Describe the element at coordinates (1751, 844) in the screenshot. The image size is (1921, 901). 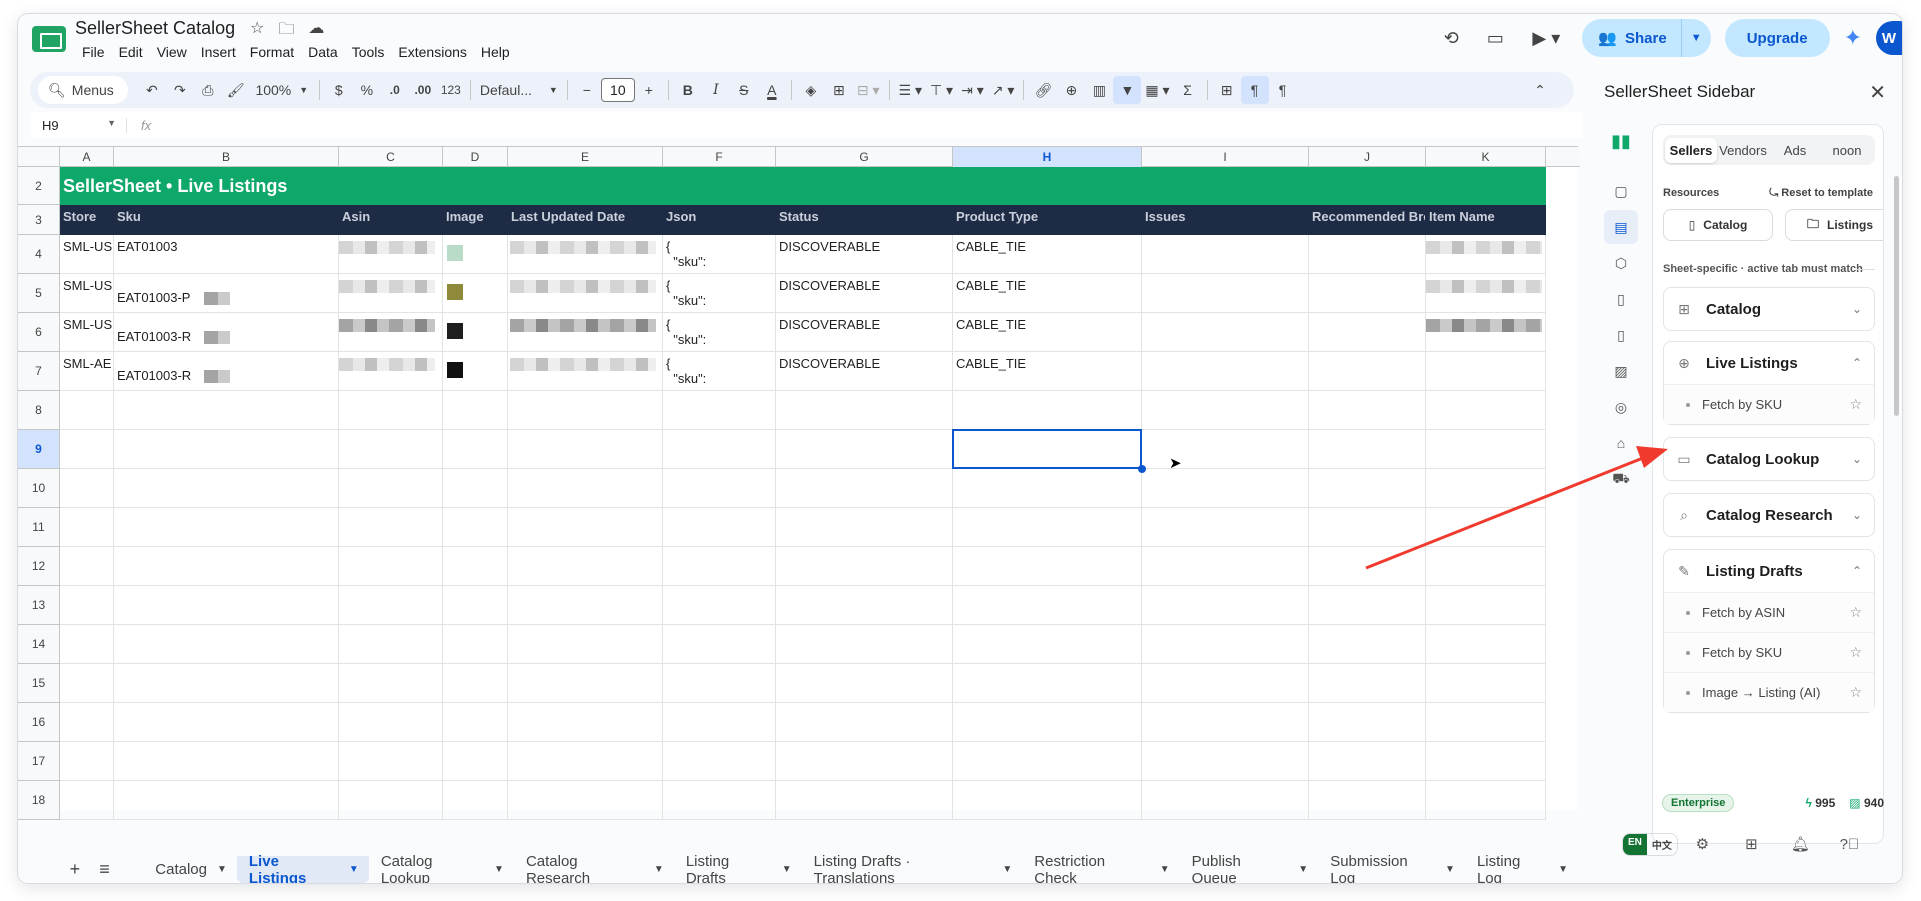
I see `apps-grid-icon: ⊞` at that location.